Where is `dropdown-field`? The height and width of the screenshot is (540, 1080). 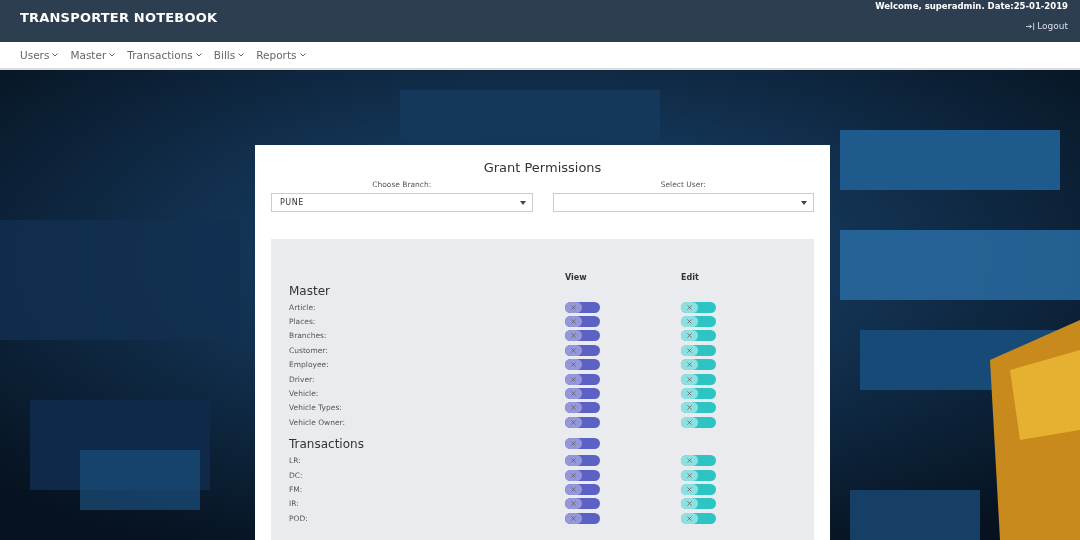
dropdown-field is located at coordinates (683, 202).